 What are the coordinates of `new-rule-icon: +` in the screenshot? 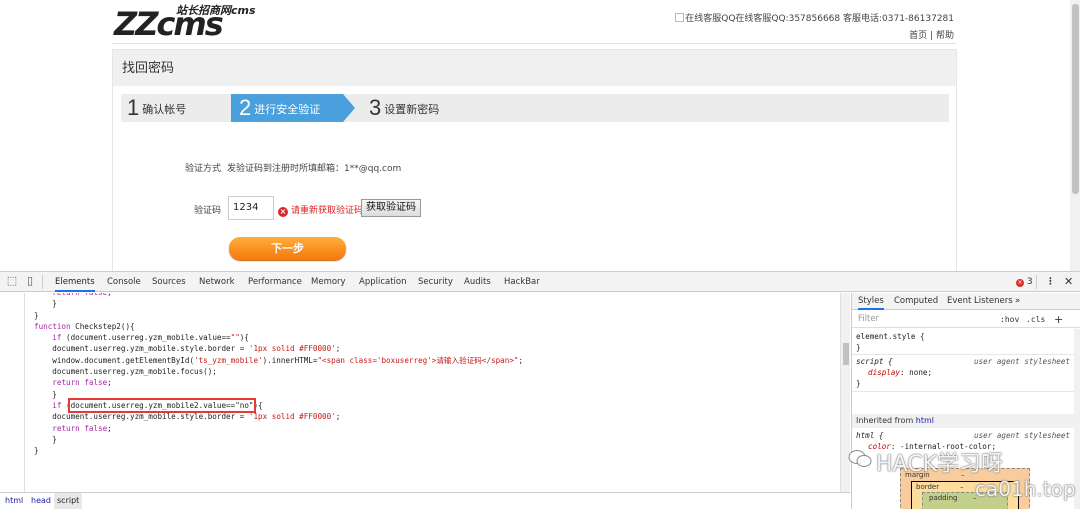 It's located at (1058, 319).